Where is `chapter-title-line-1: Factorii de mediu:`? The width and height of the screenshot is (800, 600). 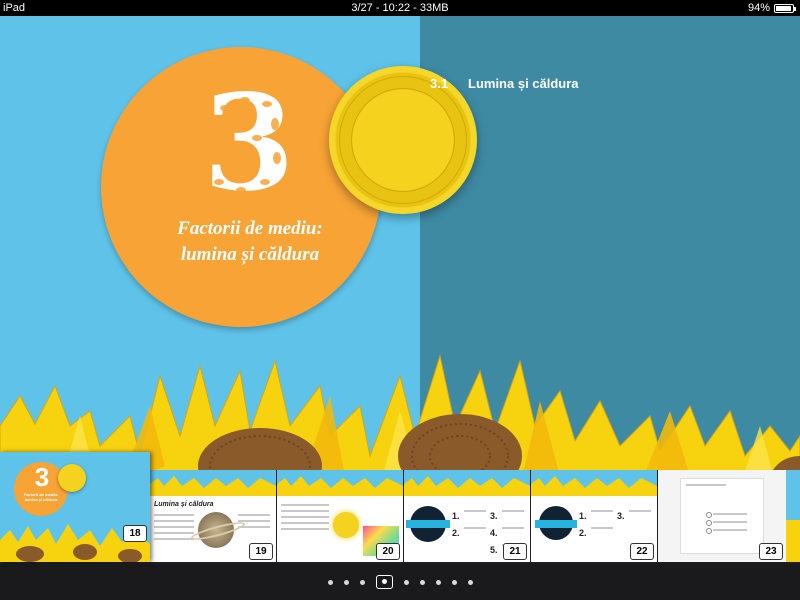
chapter-title-line-1: Factorii de mediu: is located at coordinates (250, 228).